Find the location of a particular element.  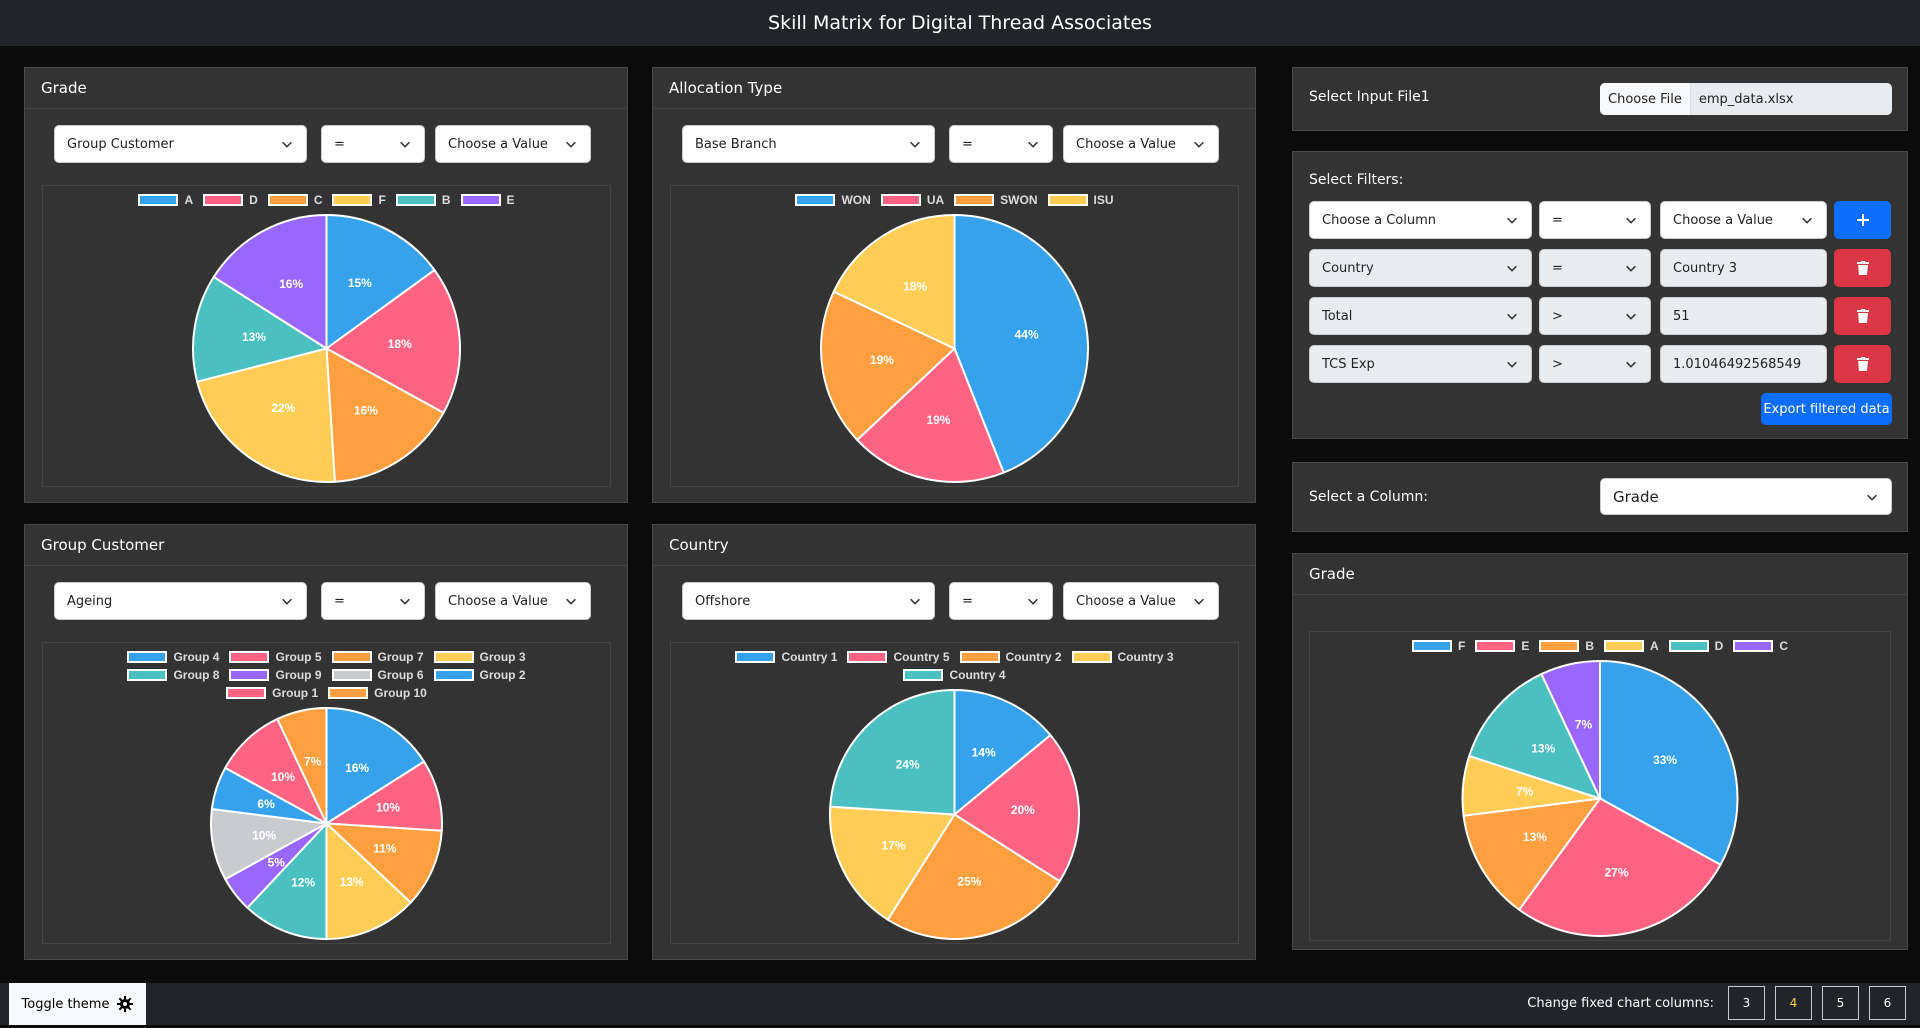

add-filter-button is located at coordinates (1862, 220).